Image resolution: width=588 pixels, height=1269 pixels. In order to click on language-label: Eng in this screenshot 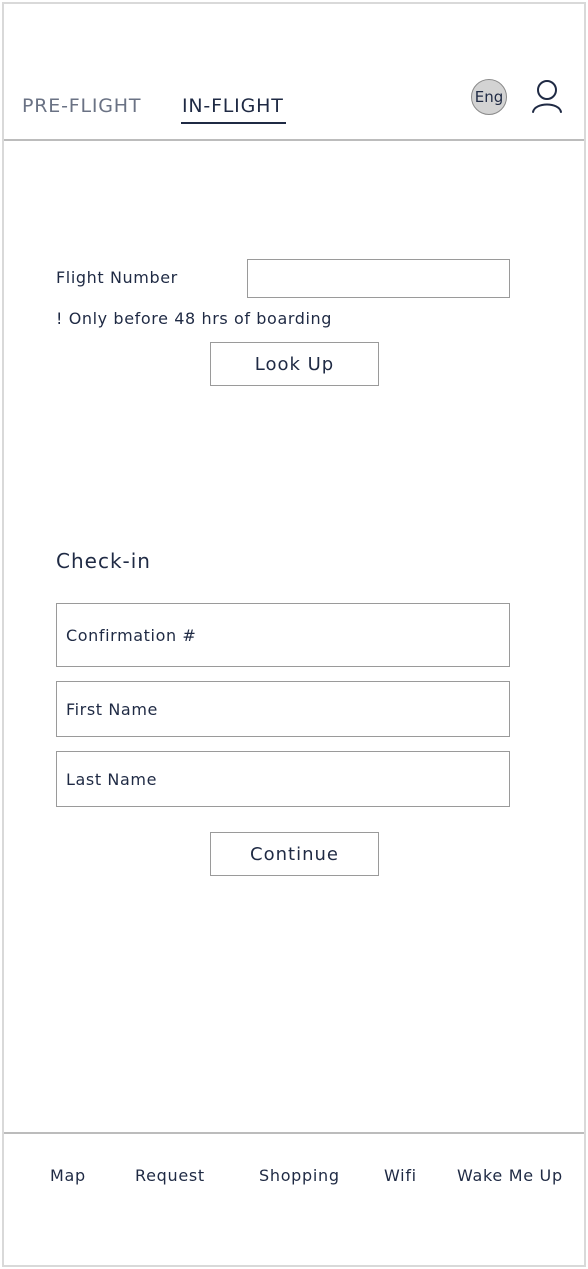, I will do `click(489, 97)`.